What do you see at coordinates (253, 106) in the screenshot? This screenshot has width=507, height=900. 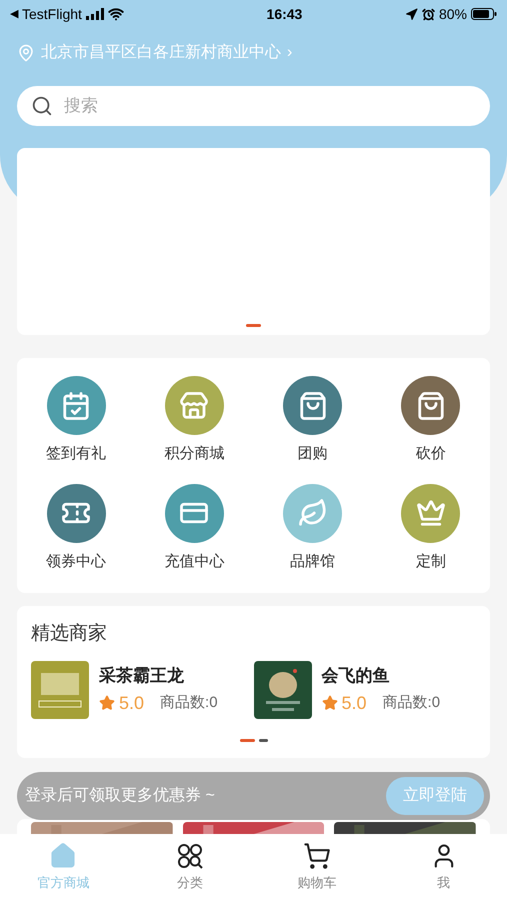 I see `search-field: 搜索` at bounding box center [253, 106].